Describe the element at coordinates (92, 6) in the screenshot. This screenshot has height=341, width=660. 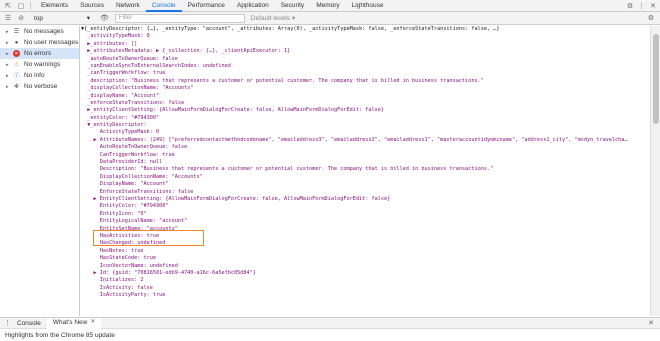
I see `tab-sources: Sources` at that location.